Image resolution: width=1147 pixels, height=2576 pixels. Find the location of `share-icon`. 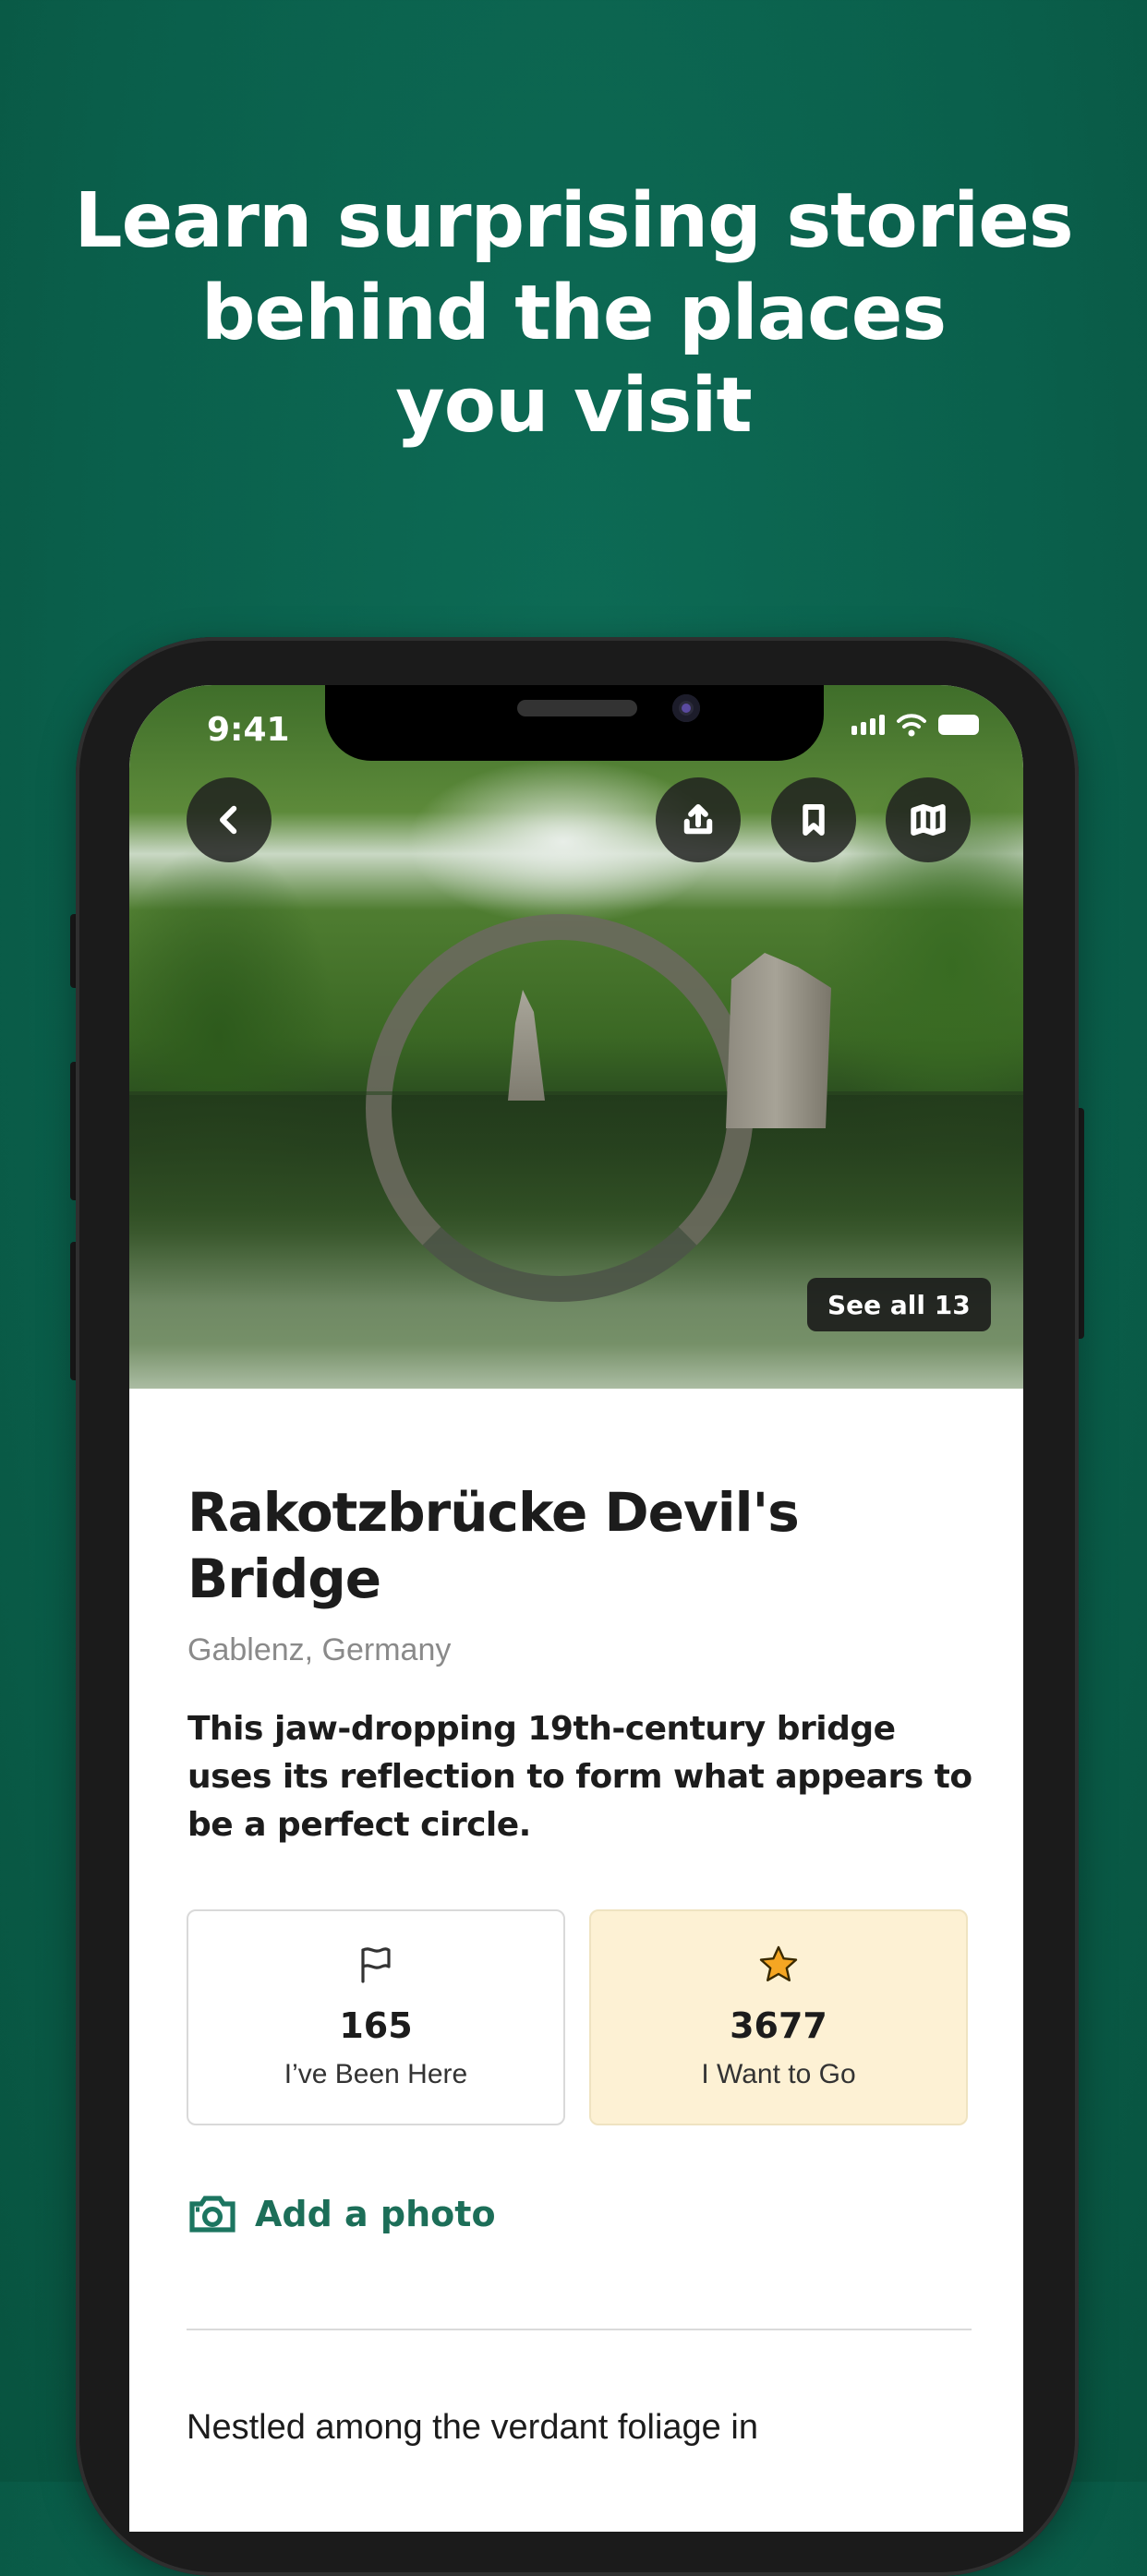

share-icon is located at coordinates (698, 819).